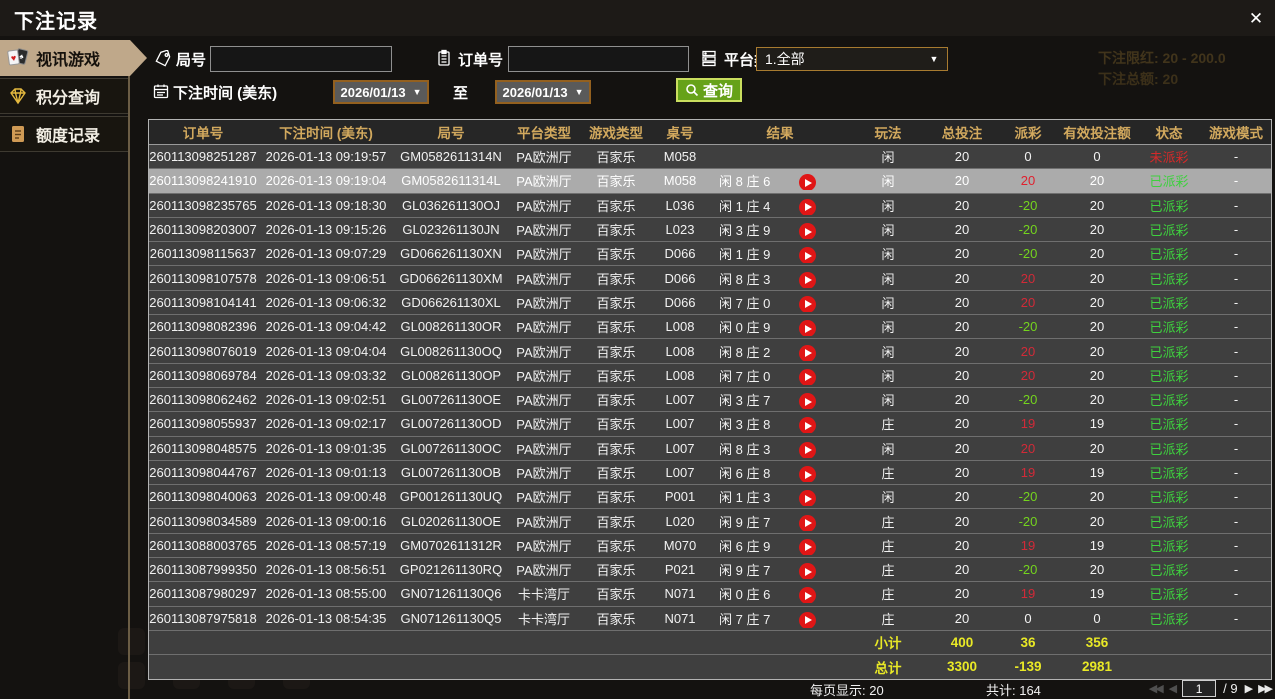  What do you see at coordinates (745, 522) in the screenshot?
I see `result-text: 闲 9 庄 7` at bounding box center [745, 522].